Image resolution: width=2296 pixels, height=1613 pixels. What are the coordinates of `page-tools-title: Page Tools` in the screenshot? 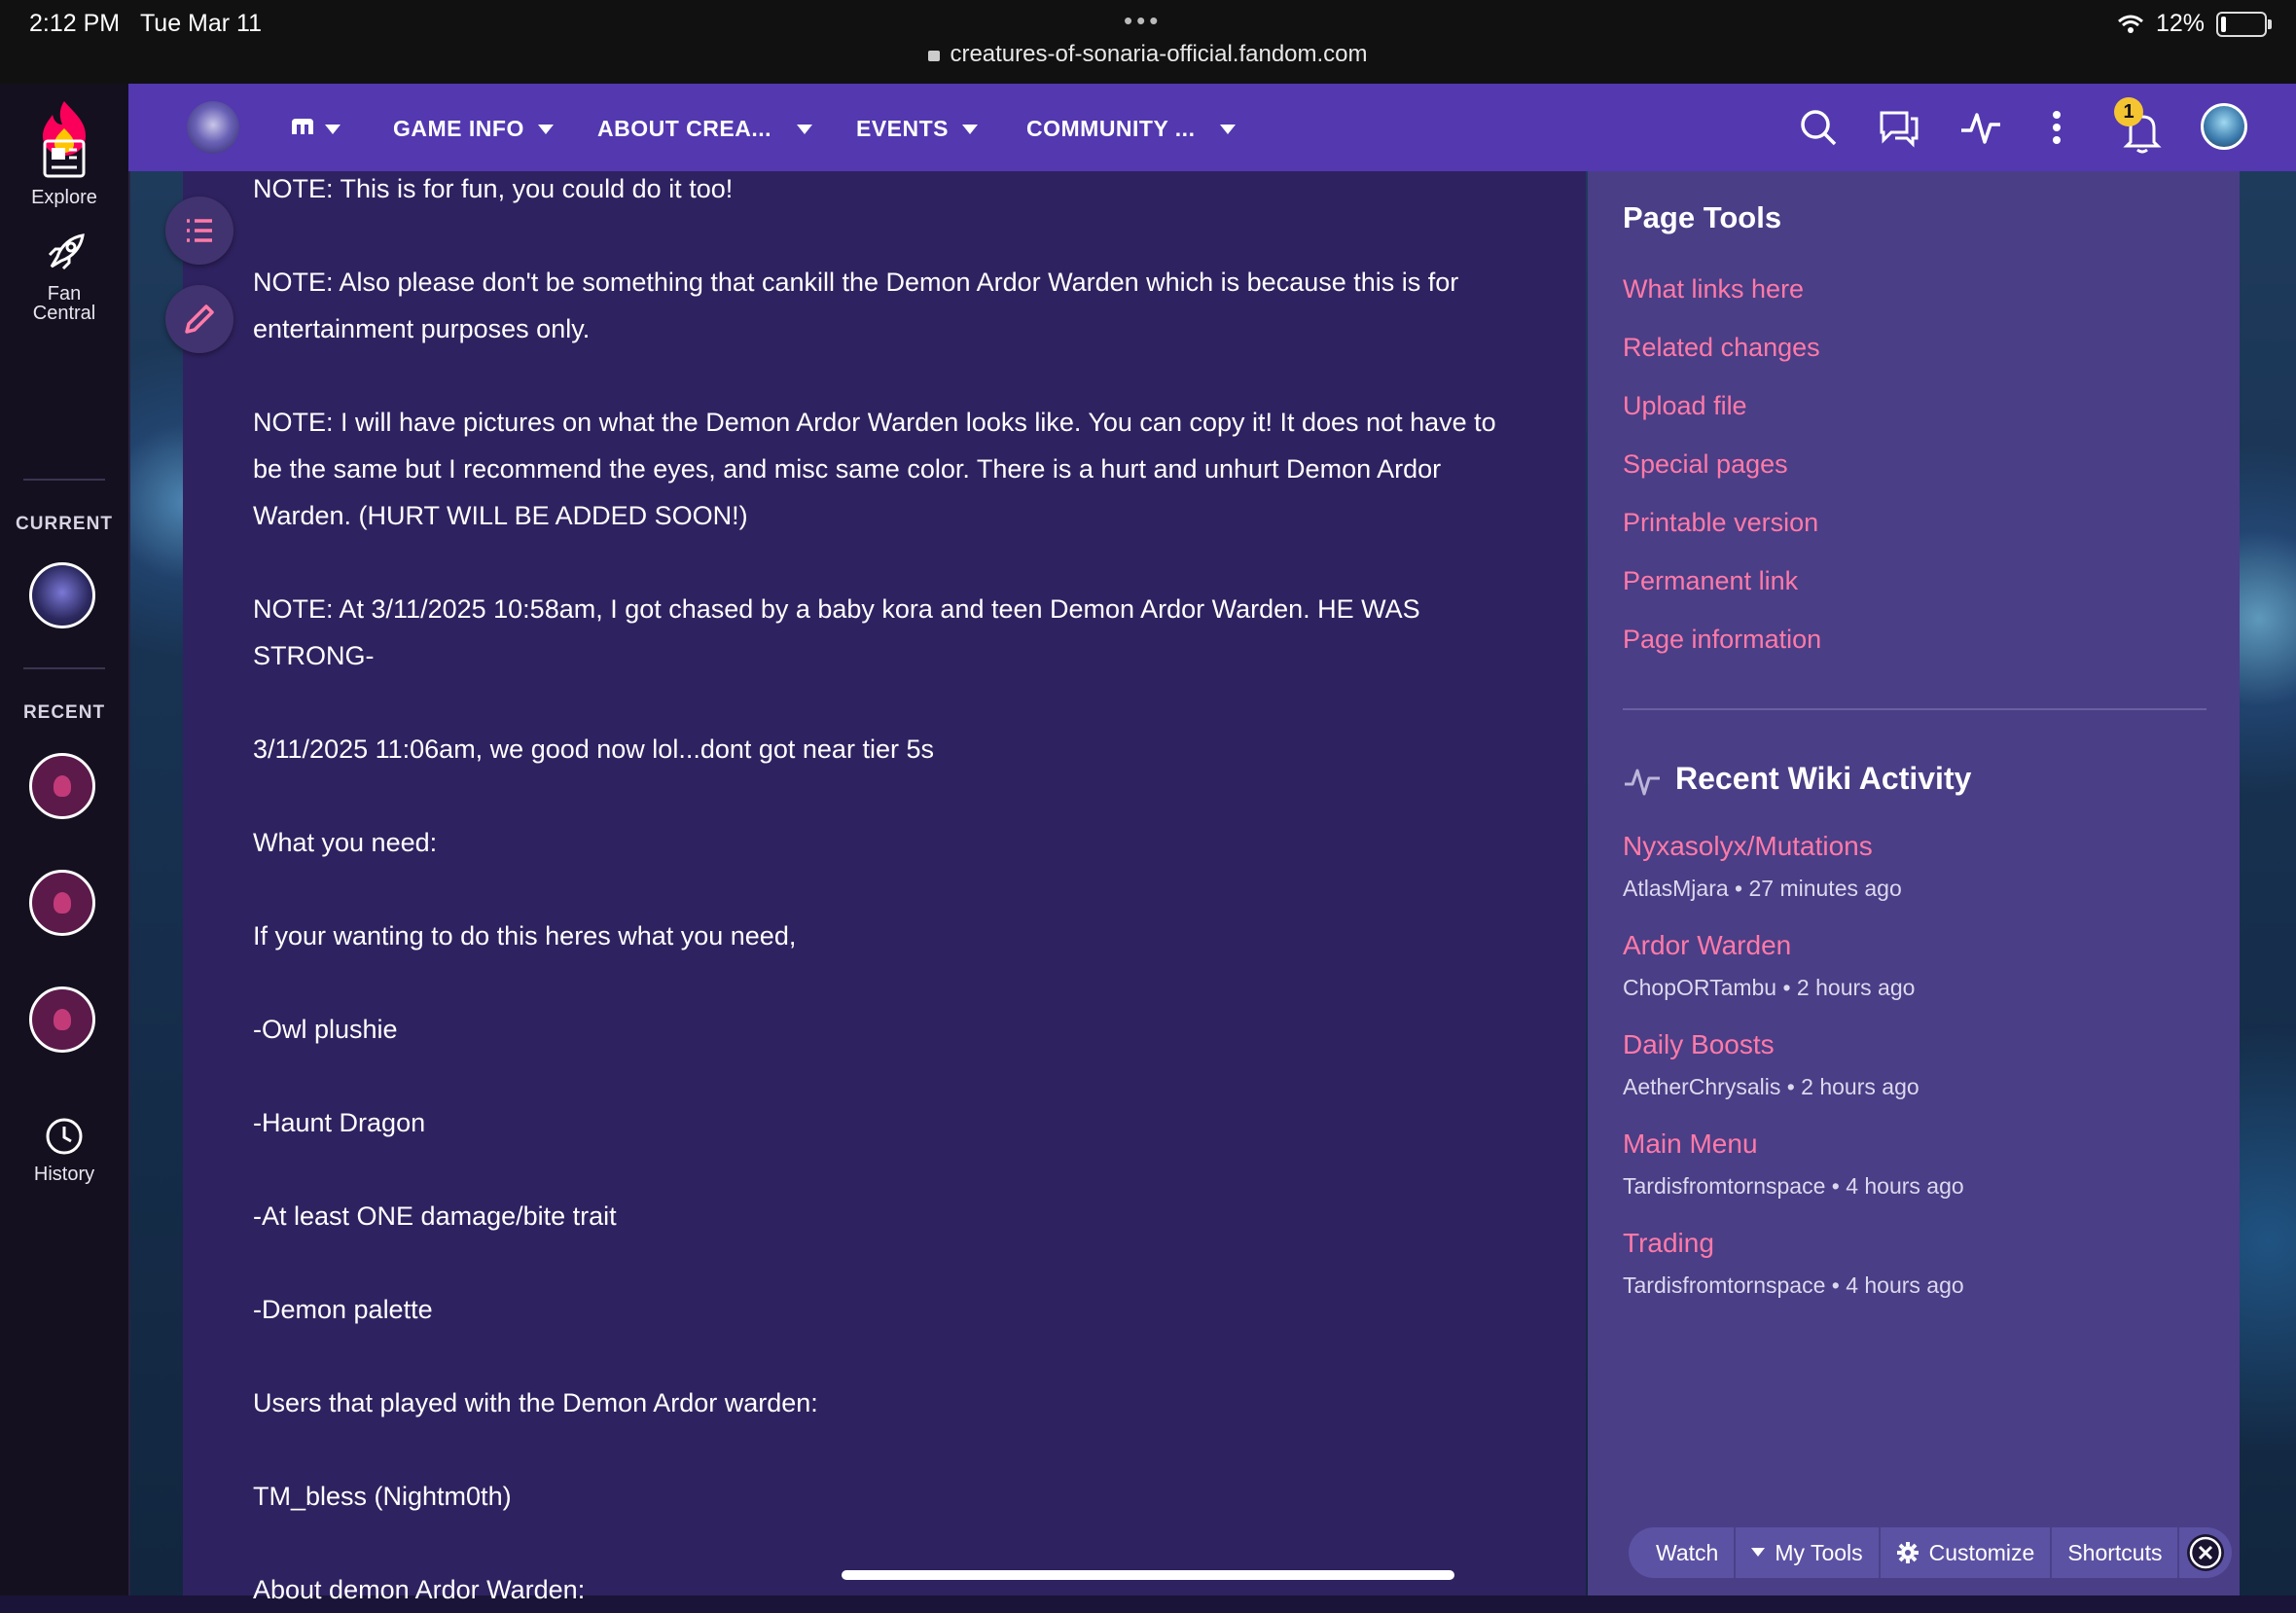 It's located at (1702, 217).